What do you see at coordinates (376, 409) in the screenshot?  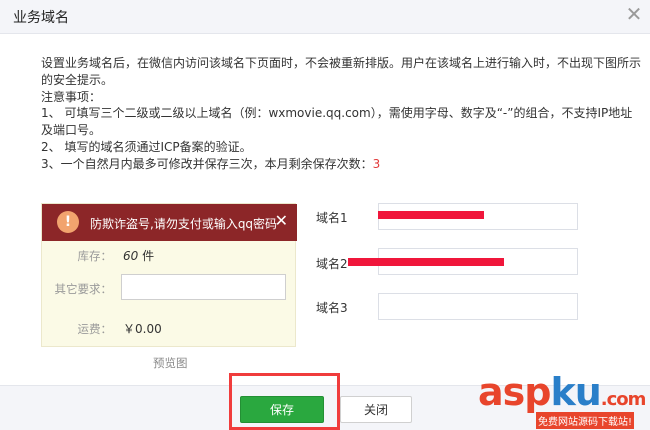 I see `close-button: 关闭` at bounding box center [376, 409].